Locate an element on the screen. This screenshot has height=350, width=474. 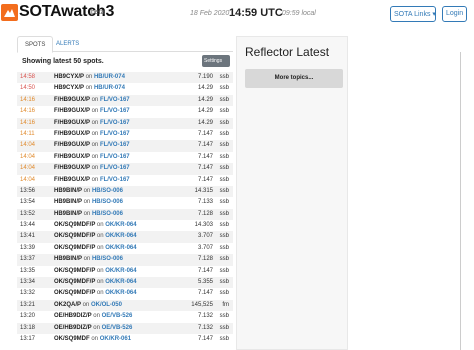
spot-frequency: 14.303 is located at coordinates (203, 225).